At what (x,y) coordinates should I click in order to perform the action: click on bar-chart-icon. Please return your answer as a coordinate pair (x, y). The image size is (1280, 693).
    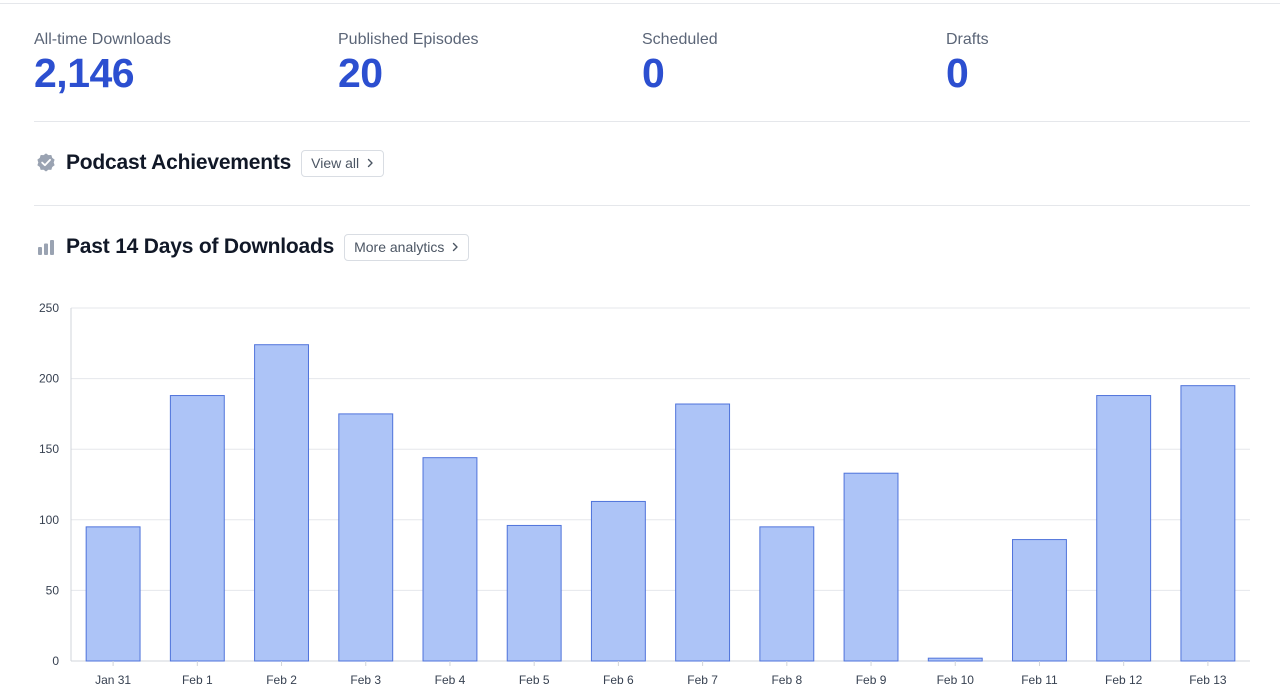
    Looking at the image, I should click on (46, 247).